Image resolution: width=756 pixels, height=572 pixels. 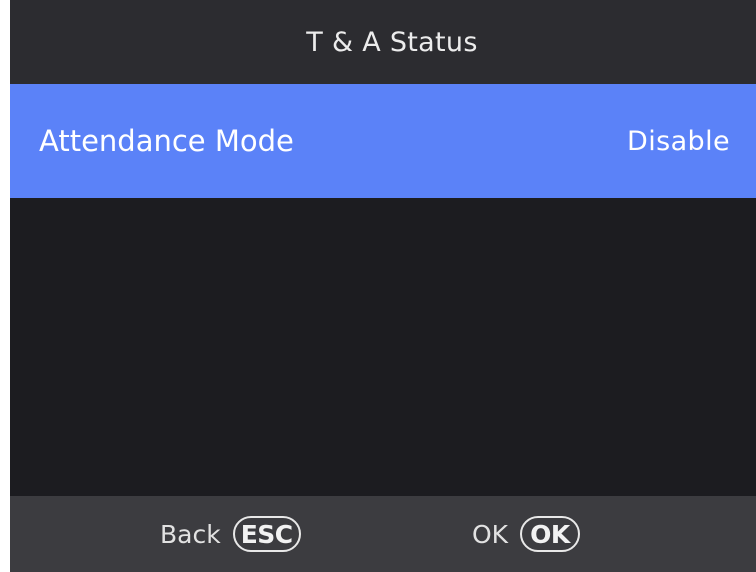 What do you see at coordinates (166, 141) in the screenshot?
I see `menu-item-label: Attendance Mode` at bounding box center [166, 141].